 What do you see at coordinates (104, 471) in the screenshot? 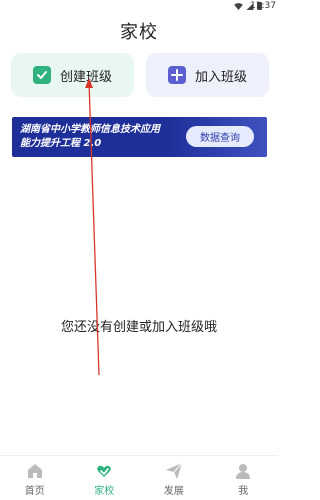
I see `heart-hands-icon` at bounding box center [104, 471].